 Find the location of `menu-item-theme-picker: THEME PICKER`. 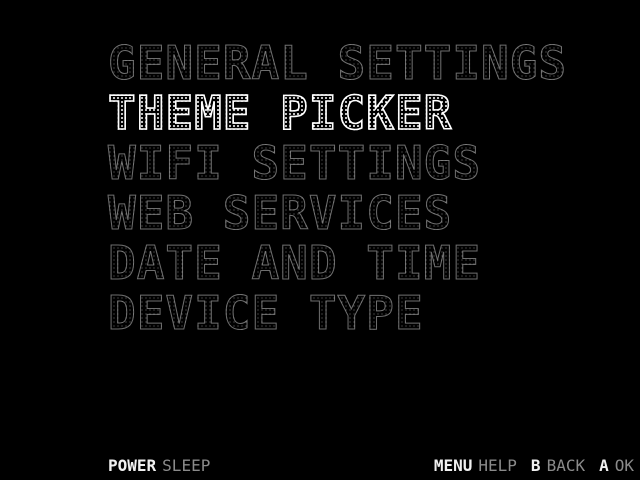

menu-item-theme-picker: THEME PICKER is located at coordinates (337, 113).